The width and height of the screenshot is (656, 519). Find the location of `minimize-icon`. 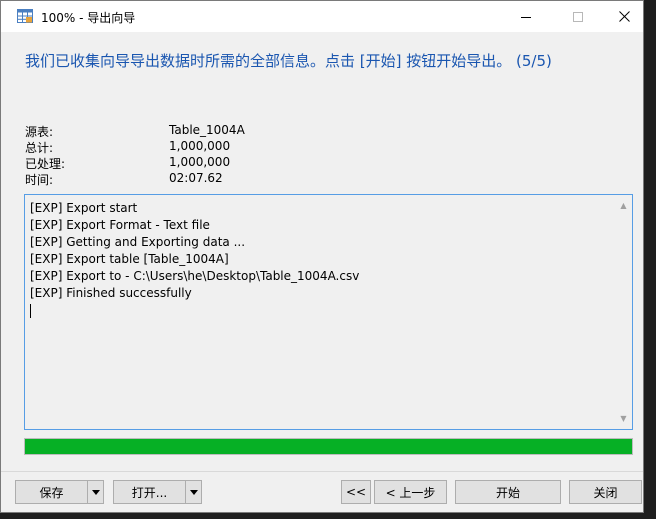

minimize-icon is located at coordinates (526, 17).